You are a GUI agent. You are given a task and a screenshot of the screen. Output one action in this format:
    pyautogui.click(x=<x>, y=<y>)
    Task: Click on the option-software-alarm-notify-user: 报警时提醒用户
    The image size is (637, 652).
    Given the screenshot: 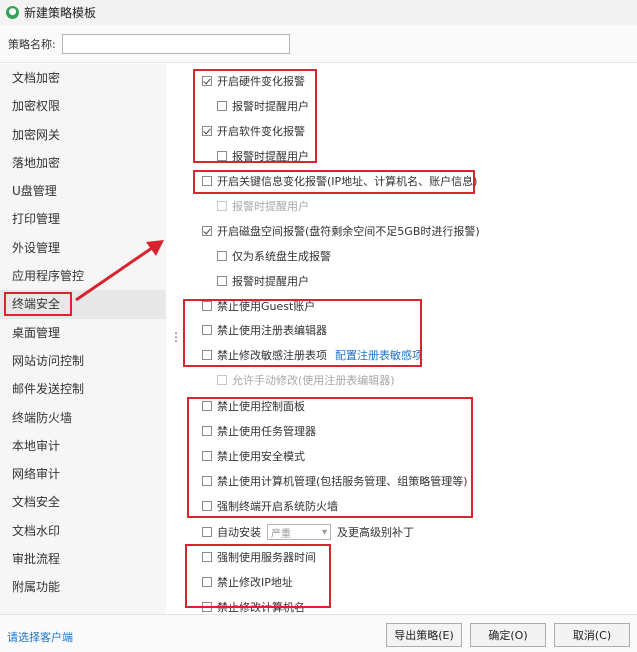 What is the action you would take?
    pyautogui.click(x=263, y=156)
    